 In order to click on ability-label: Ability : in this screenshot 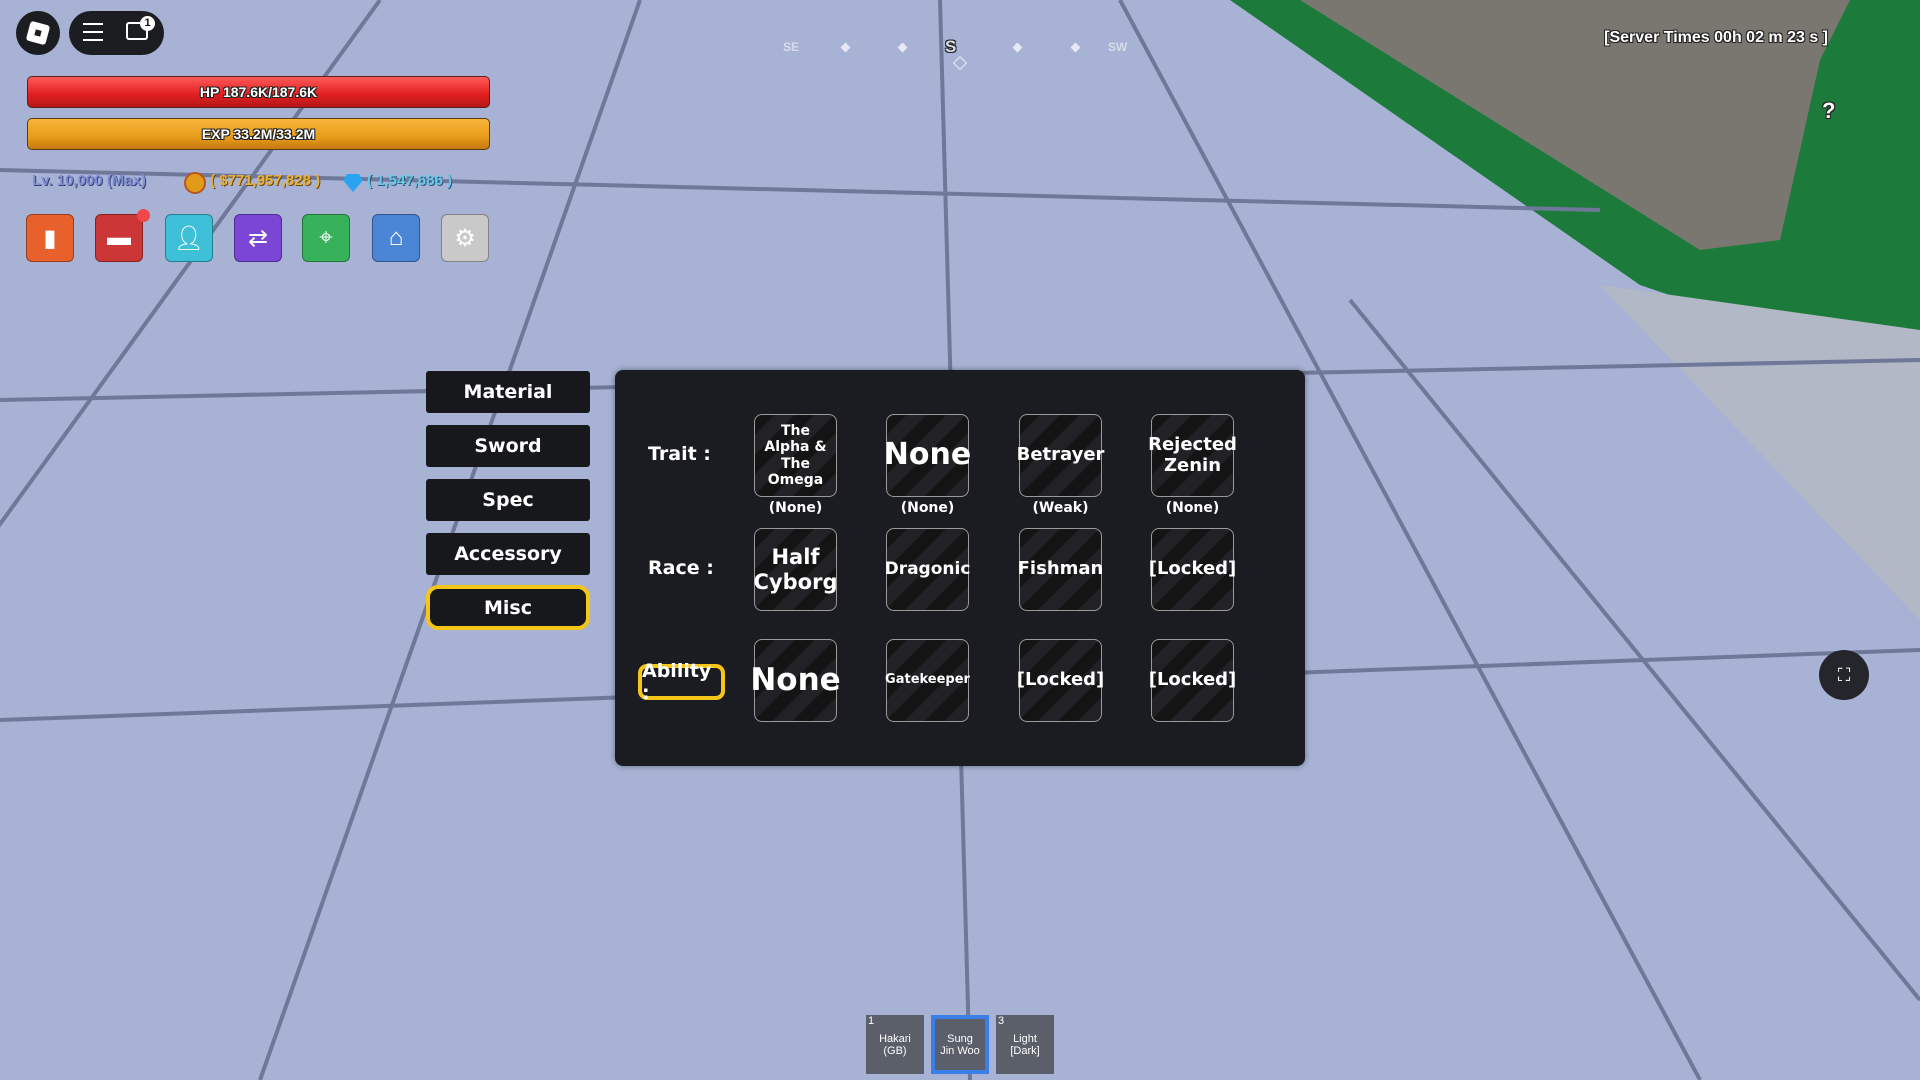, I will do `click(677, 682)`.